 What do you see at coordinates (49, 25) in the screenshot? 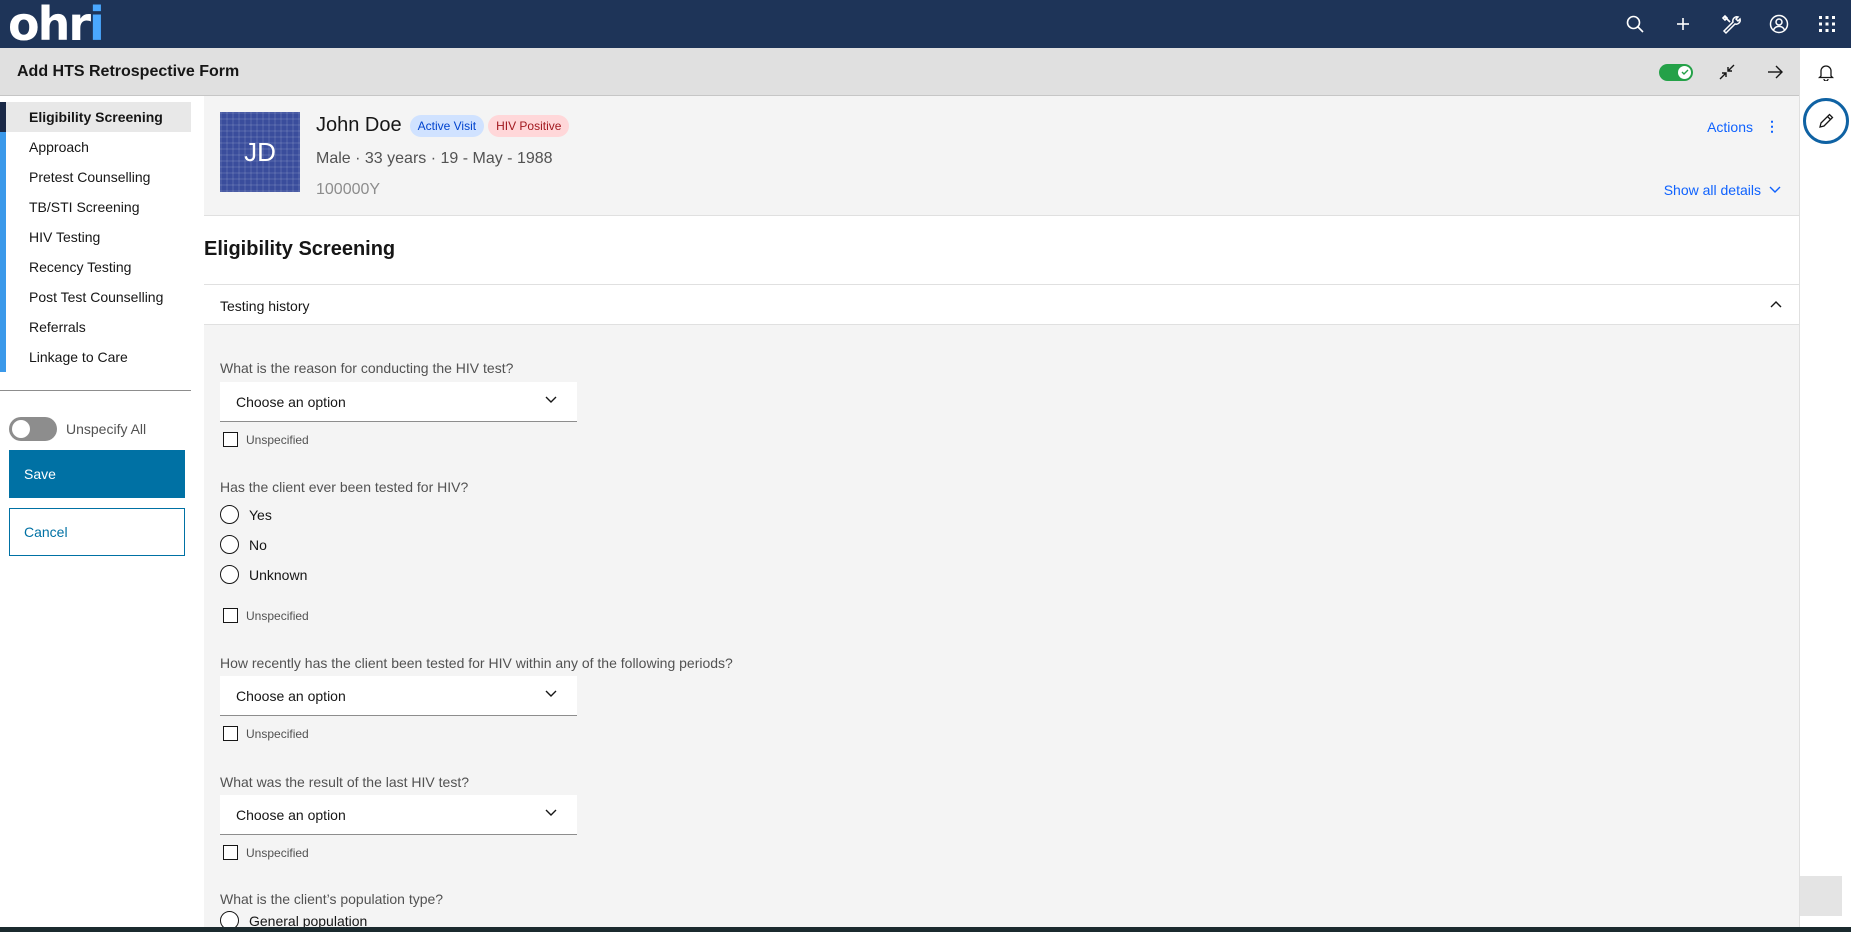
I see `logo-text-o: ohr` at bounding box center [49, 25].